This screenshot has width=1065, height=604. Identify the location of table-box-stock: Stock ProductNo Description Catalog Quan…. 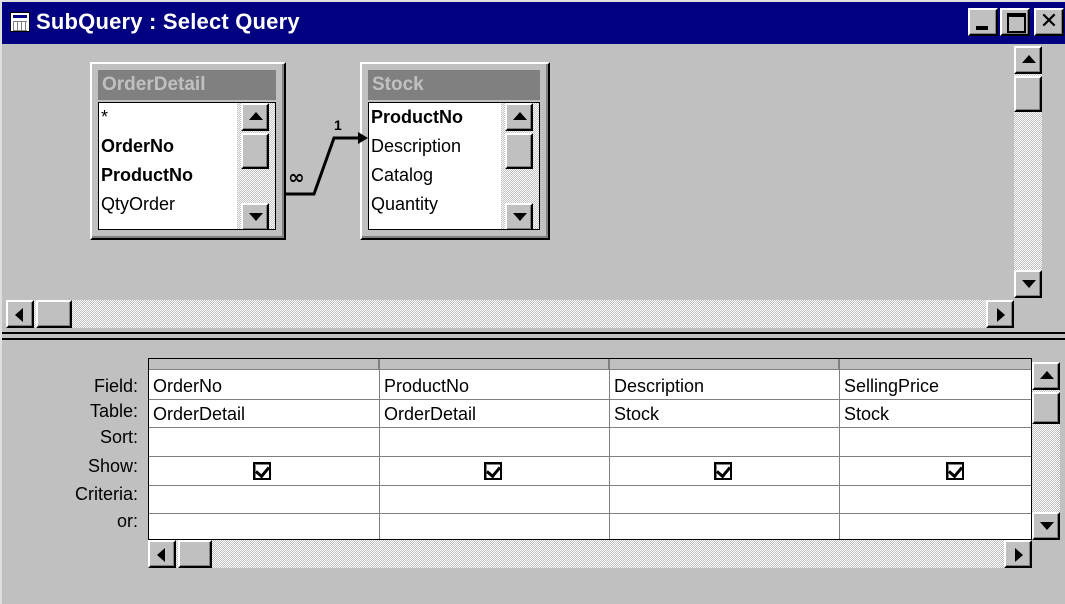
(455, 151).